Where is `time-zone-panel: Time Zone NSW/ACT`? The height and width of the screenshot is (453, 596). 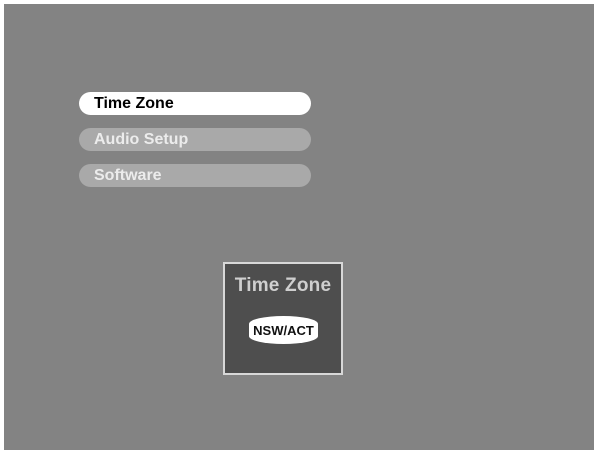 time-zone-panel: Time Zone NSW/ACT is located at coordinates (283, 318).